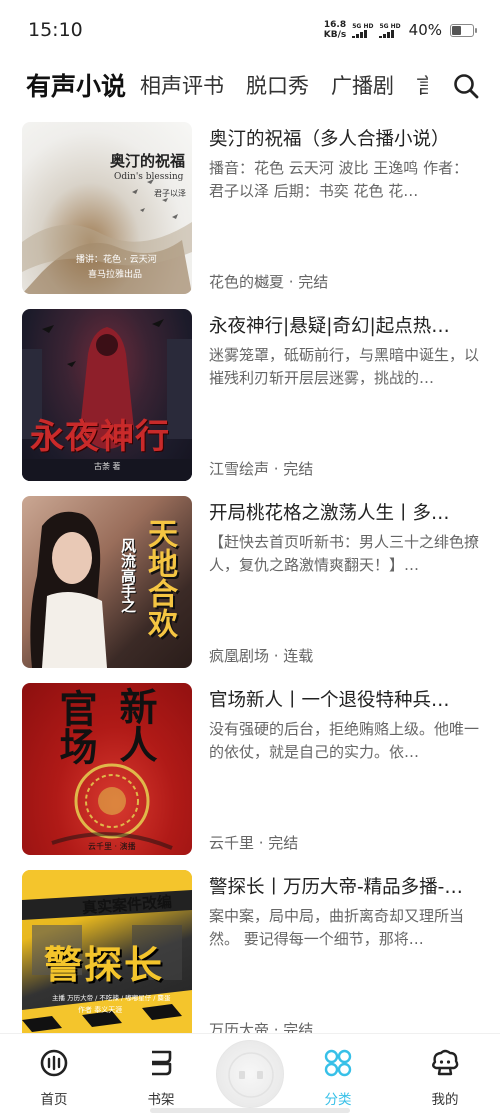 This screenshot has height=1115, width=500. What do you see at coordinates (445, 1078) in the screenshot?
I see `nav-profile: 我的` at bounding box center [445, 1078].